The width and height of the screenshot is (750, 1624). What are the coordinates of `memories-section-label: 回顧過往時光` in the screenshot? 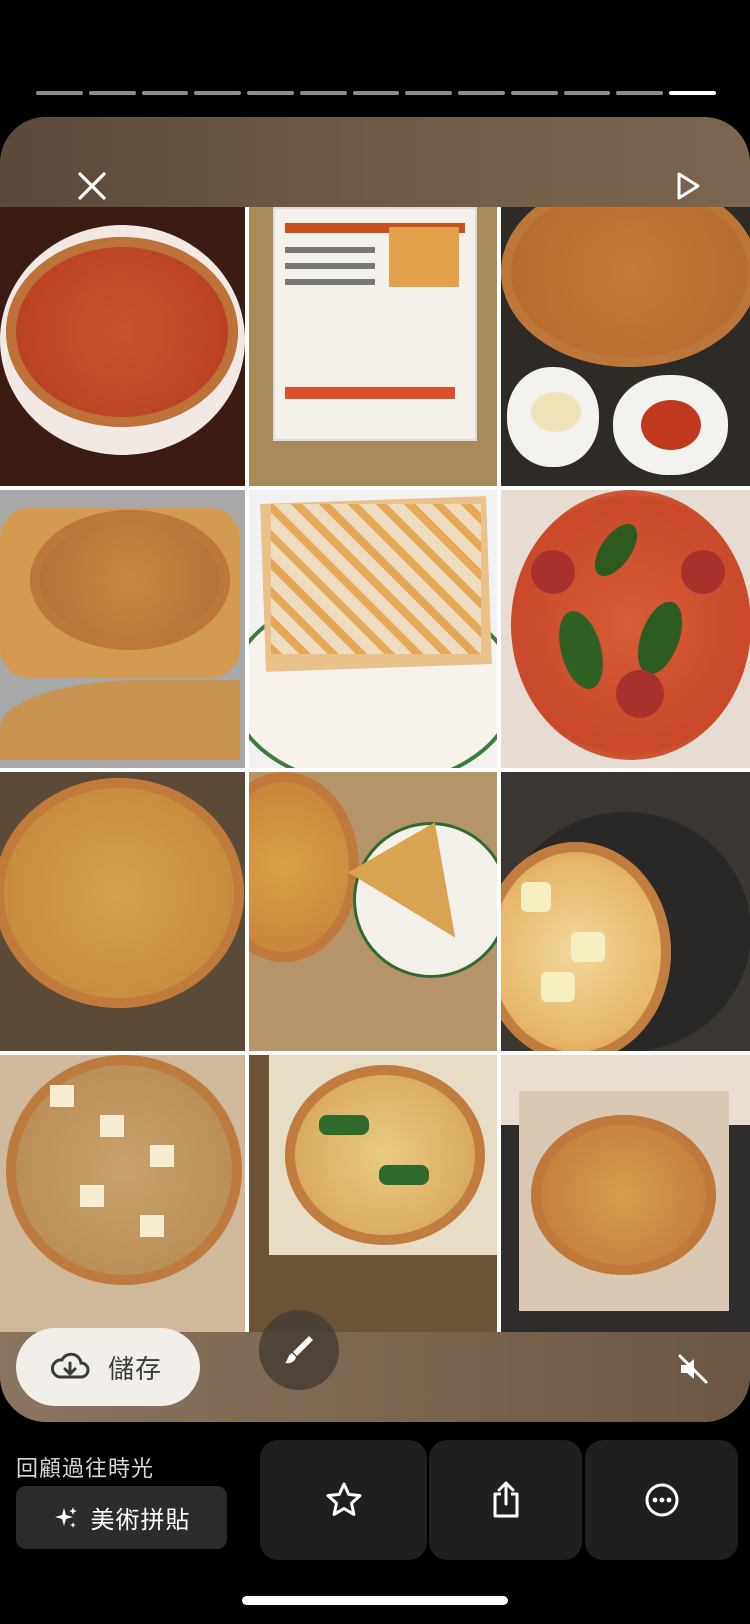 It's located at (85, 1468).